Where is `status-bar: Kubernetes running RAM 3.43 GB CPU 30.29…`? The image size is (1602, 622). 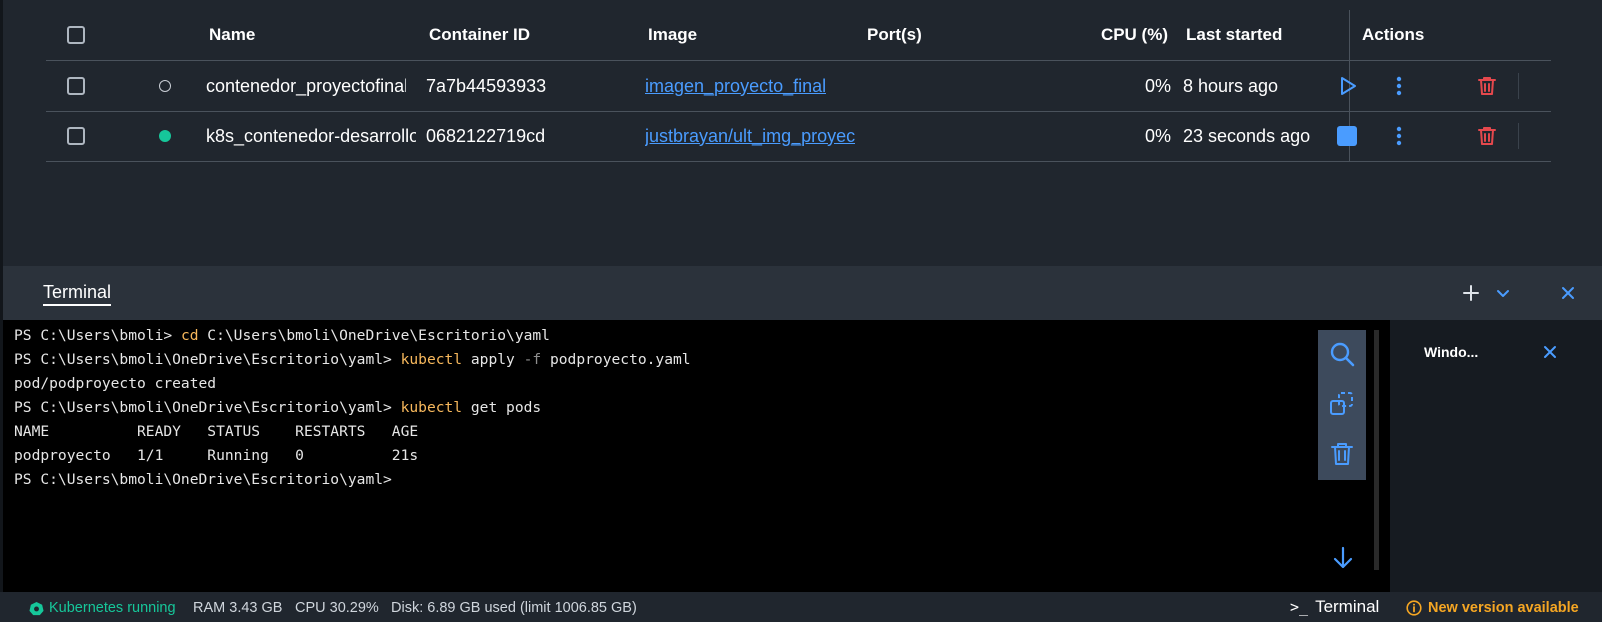 status-bar: Kubernetes running RAM 3.43 GB CPU 30.29… is located at coordinates (801, 607).